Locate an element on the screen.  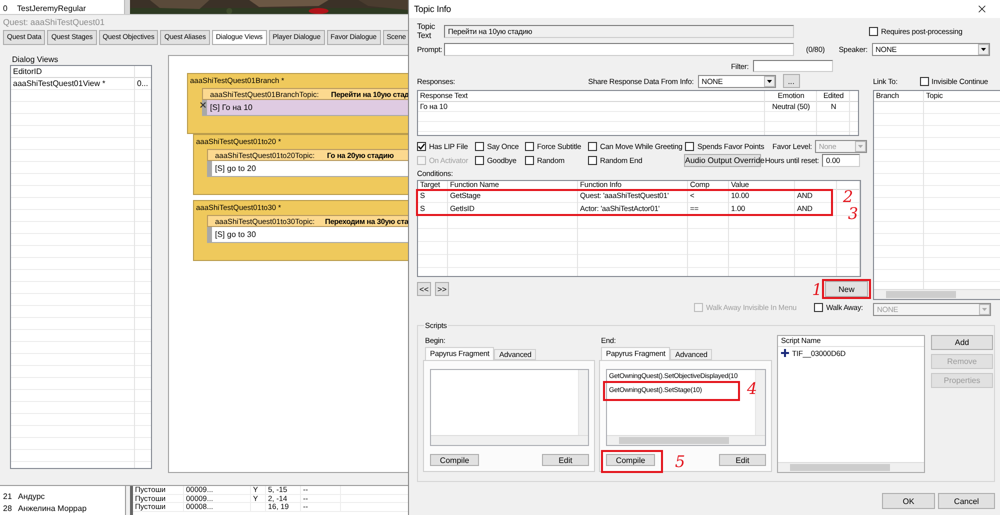
row-number: 21 is located at coordinates (7, 496).